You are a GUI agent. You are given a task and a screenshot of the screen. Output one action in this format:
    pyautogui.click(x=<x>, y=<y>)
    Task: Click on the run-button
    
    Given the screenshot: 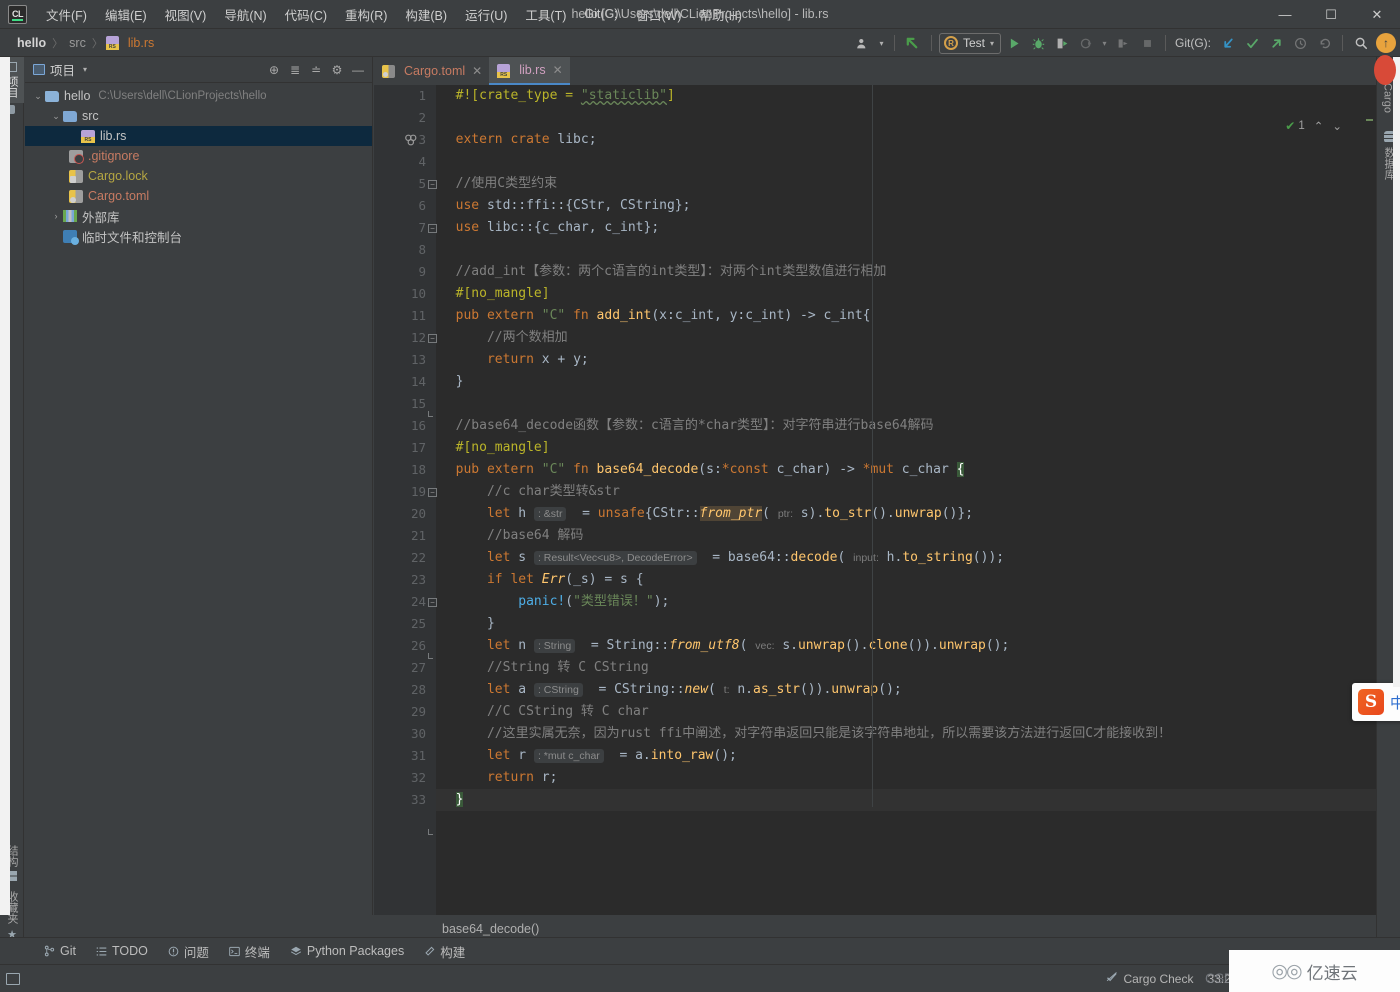 What is the action you would take?
    pyautogui.click(x=1014, y=43)
    